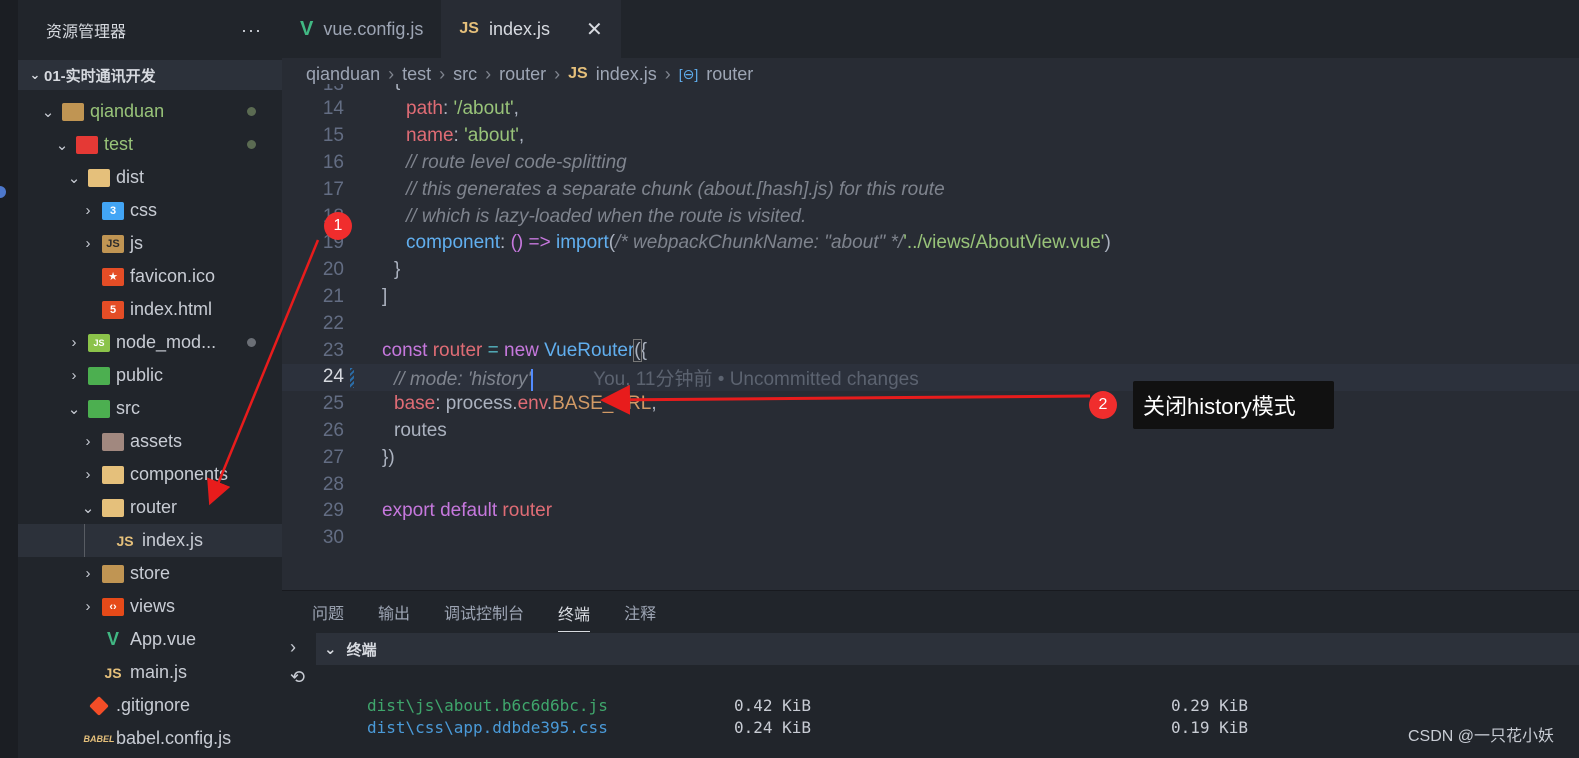  I want to click on code-key: component, so click(453, 243).